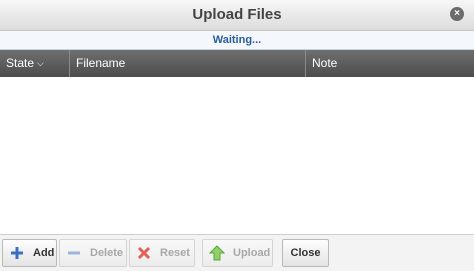 This screenshot has width=474, height=271. Describe the element at coordinates (175, 253) in the screenshot. I see `reset-button-label: Reset` at that location.